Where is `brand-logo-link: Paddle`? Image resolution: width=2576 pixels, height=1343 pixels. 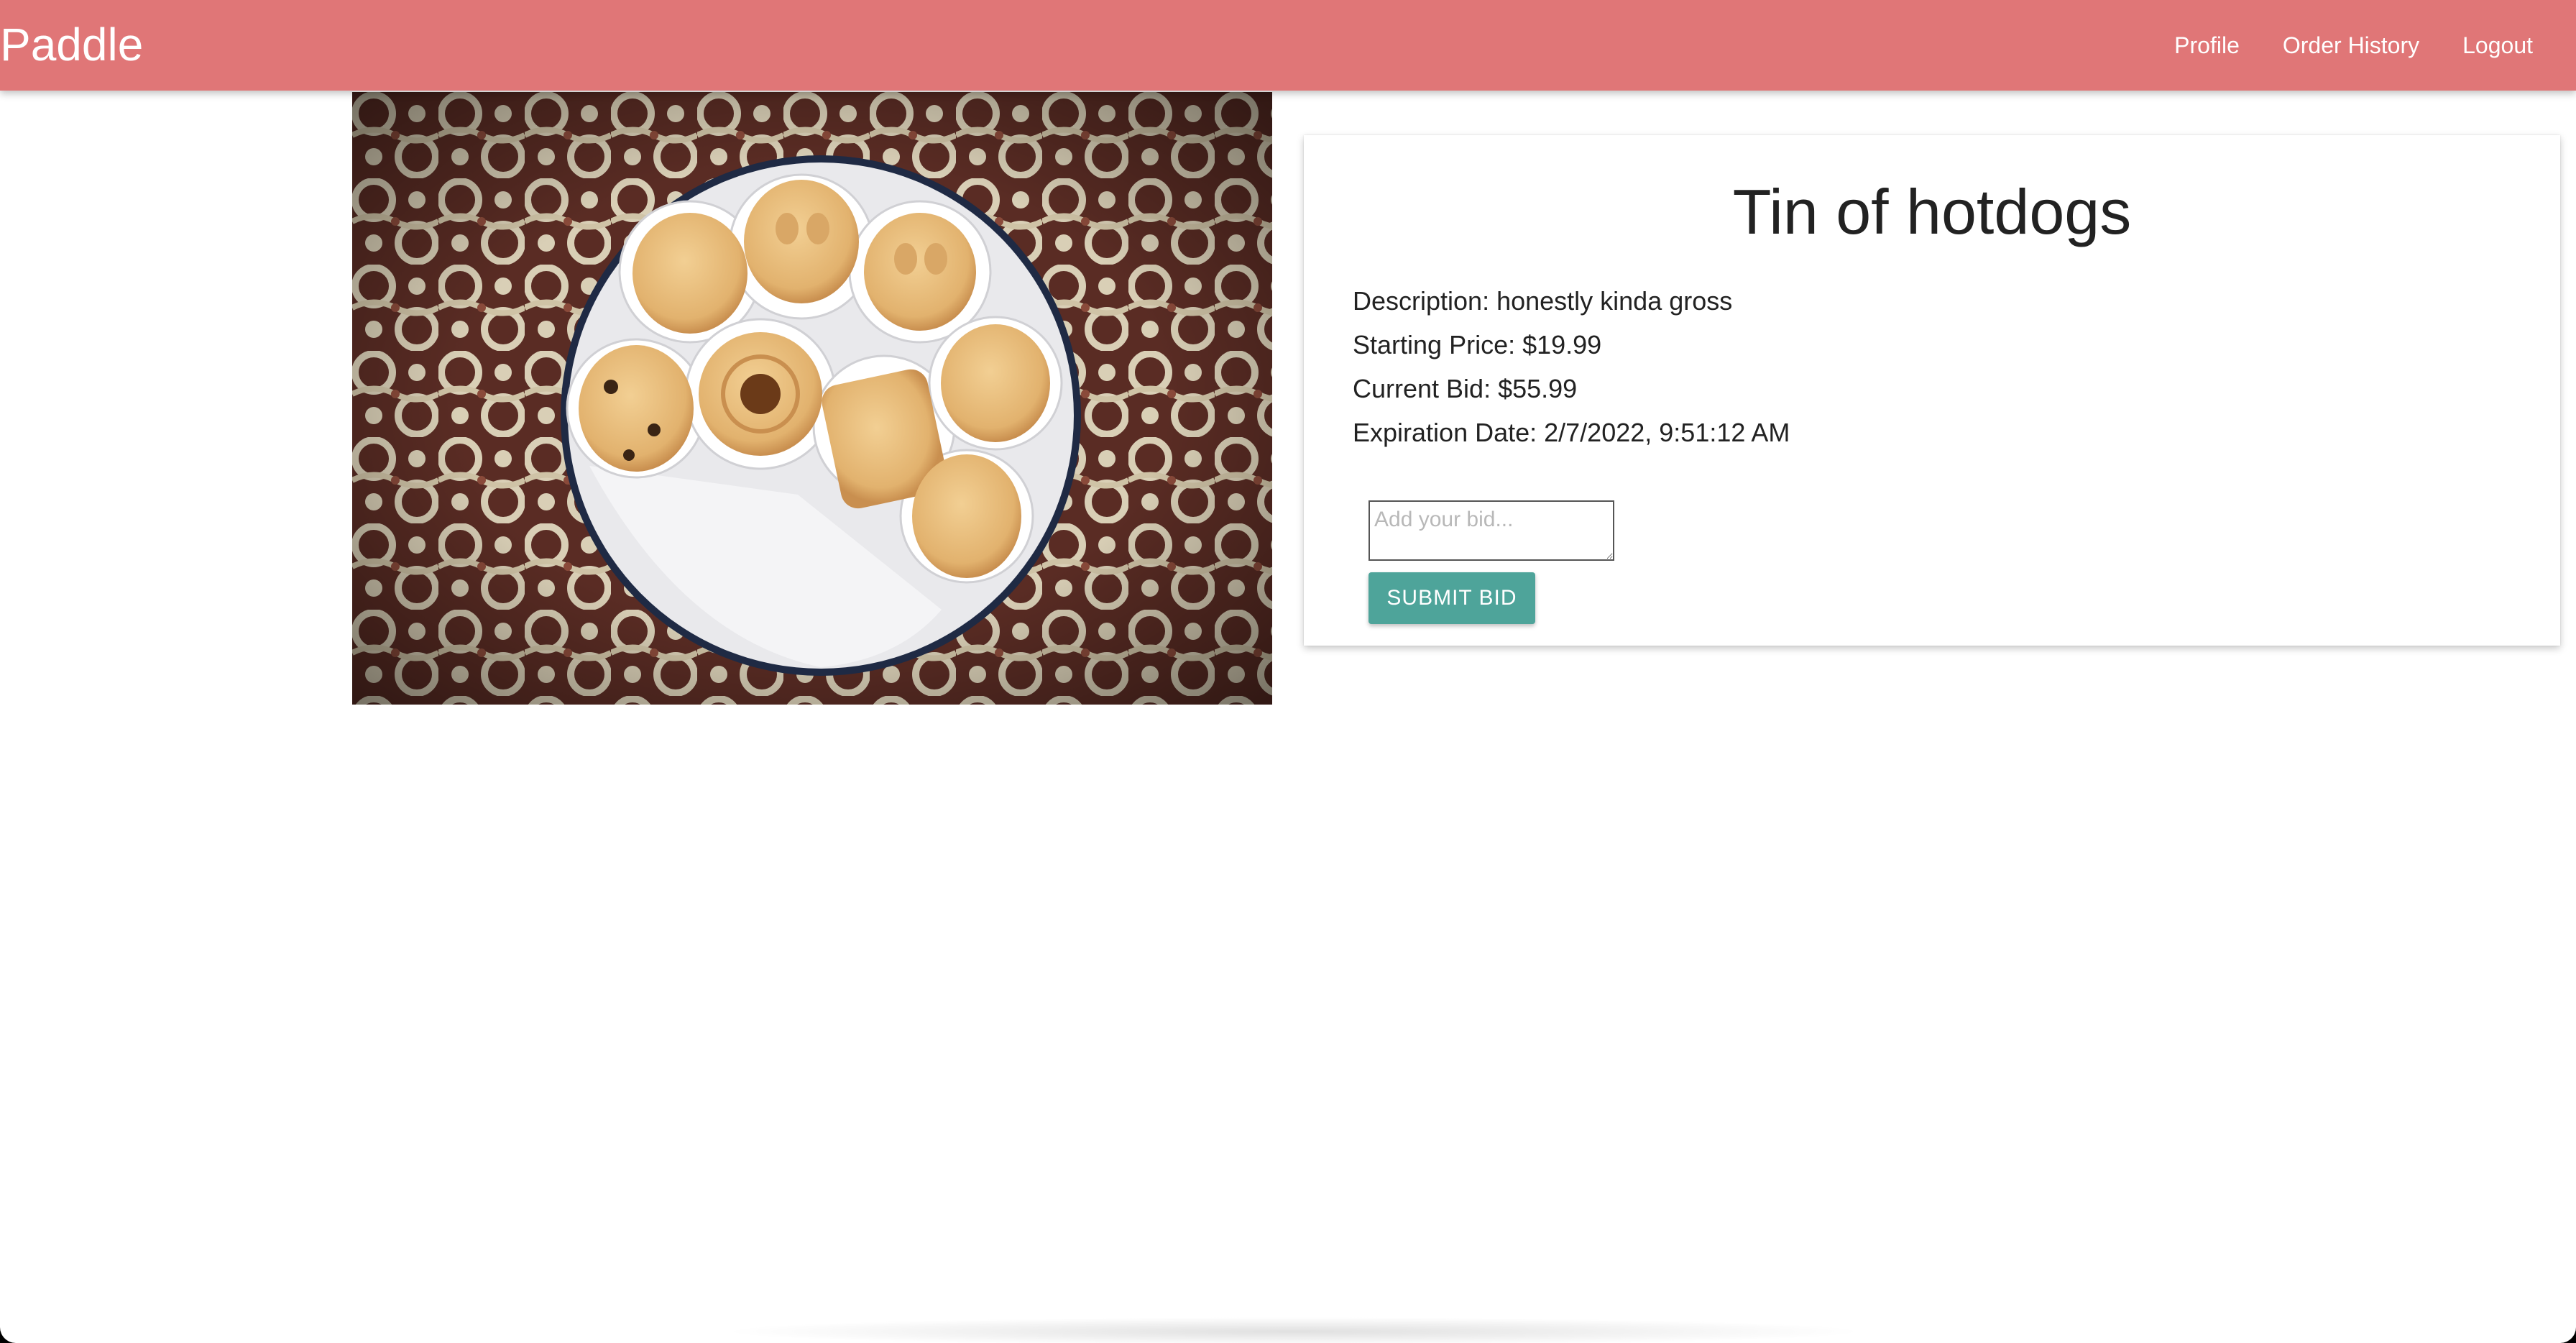
brand-logo-link: Paddle is located at coordinates (71, 44).